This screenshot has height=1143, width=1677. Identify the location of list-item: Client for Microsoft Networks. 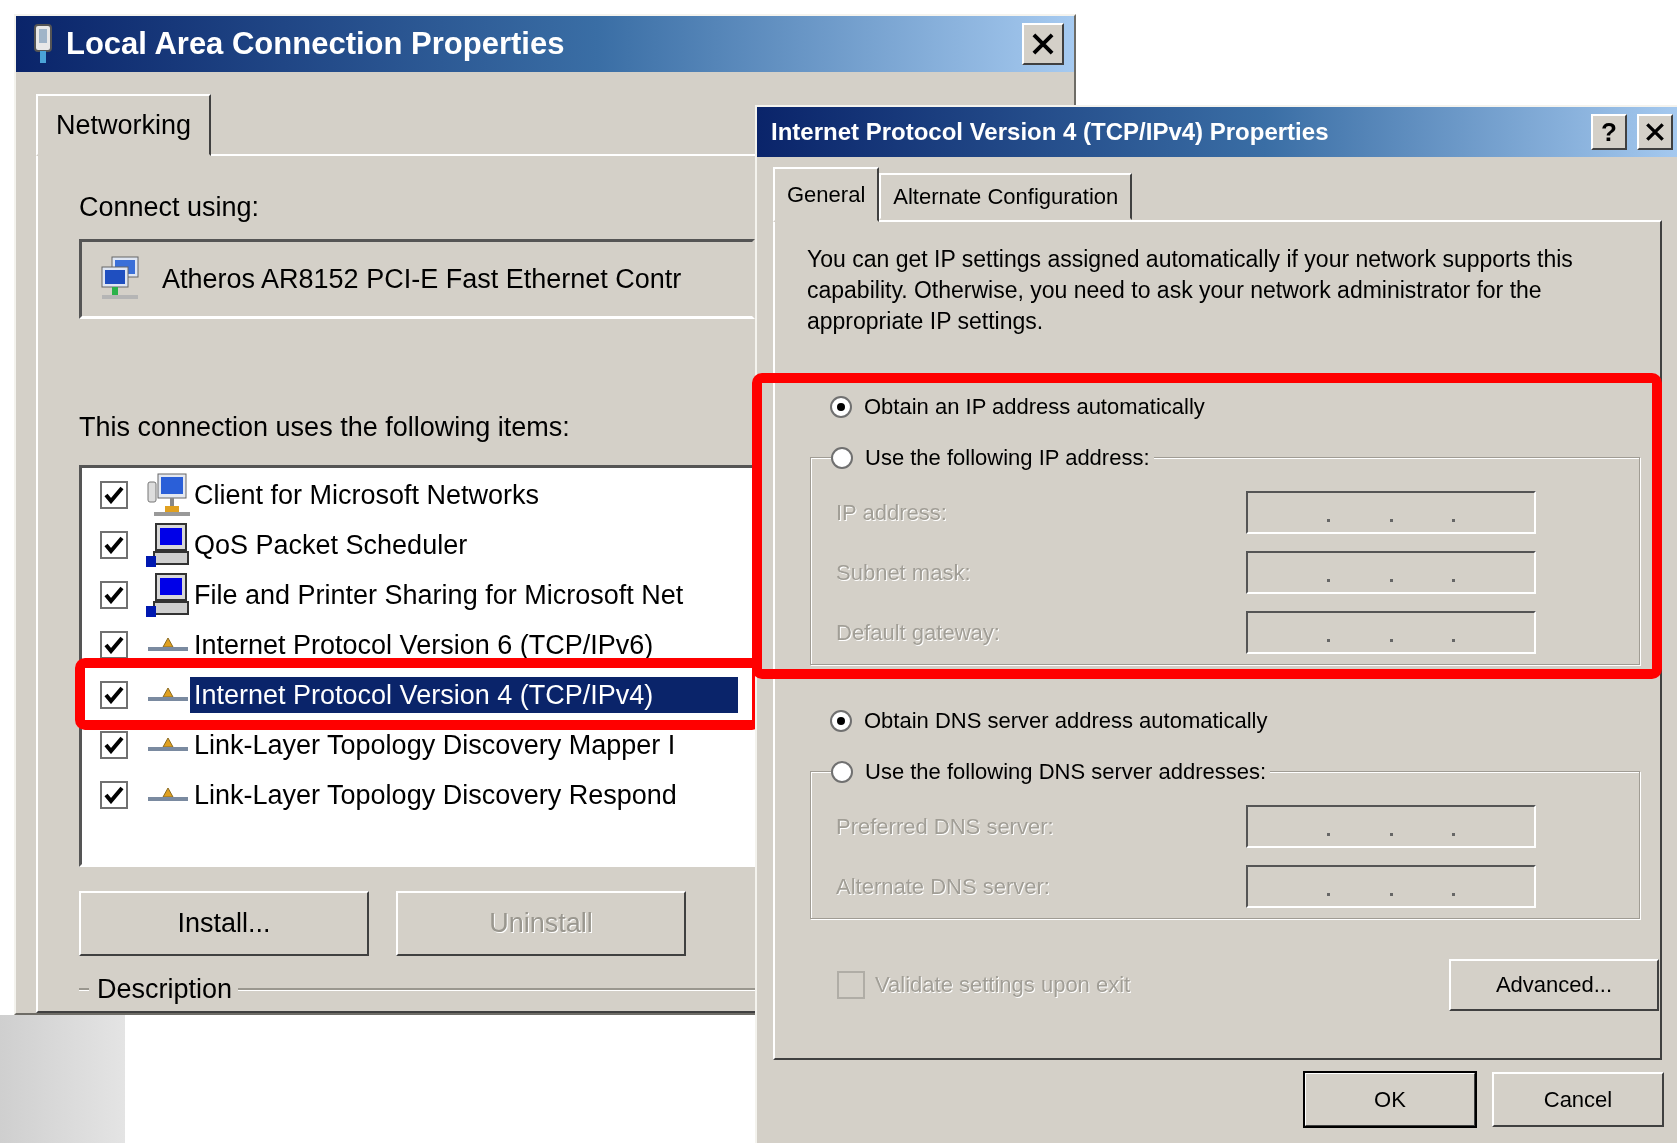
(464, 495).